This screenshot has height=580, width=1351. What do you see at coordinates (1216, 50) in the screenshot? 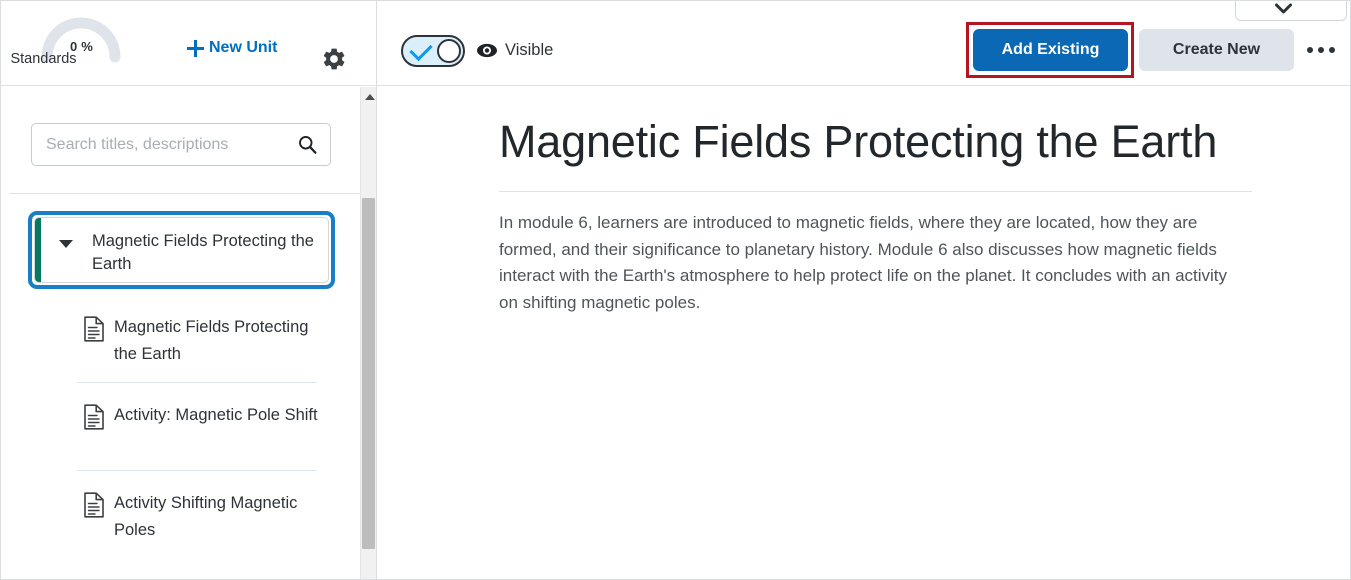
I see `create-new-button: Create New` at bounding box center [1216, 50].